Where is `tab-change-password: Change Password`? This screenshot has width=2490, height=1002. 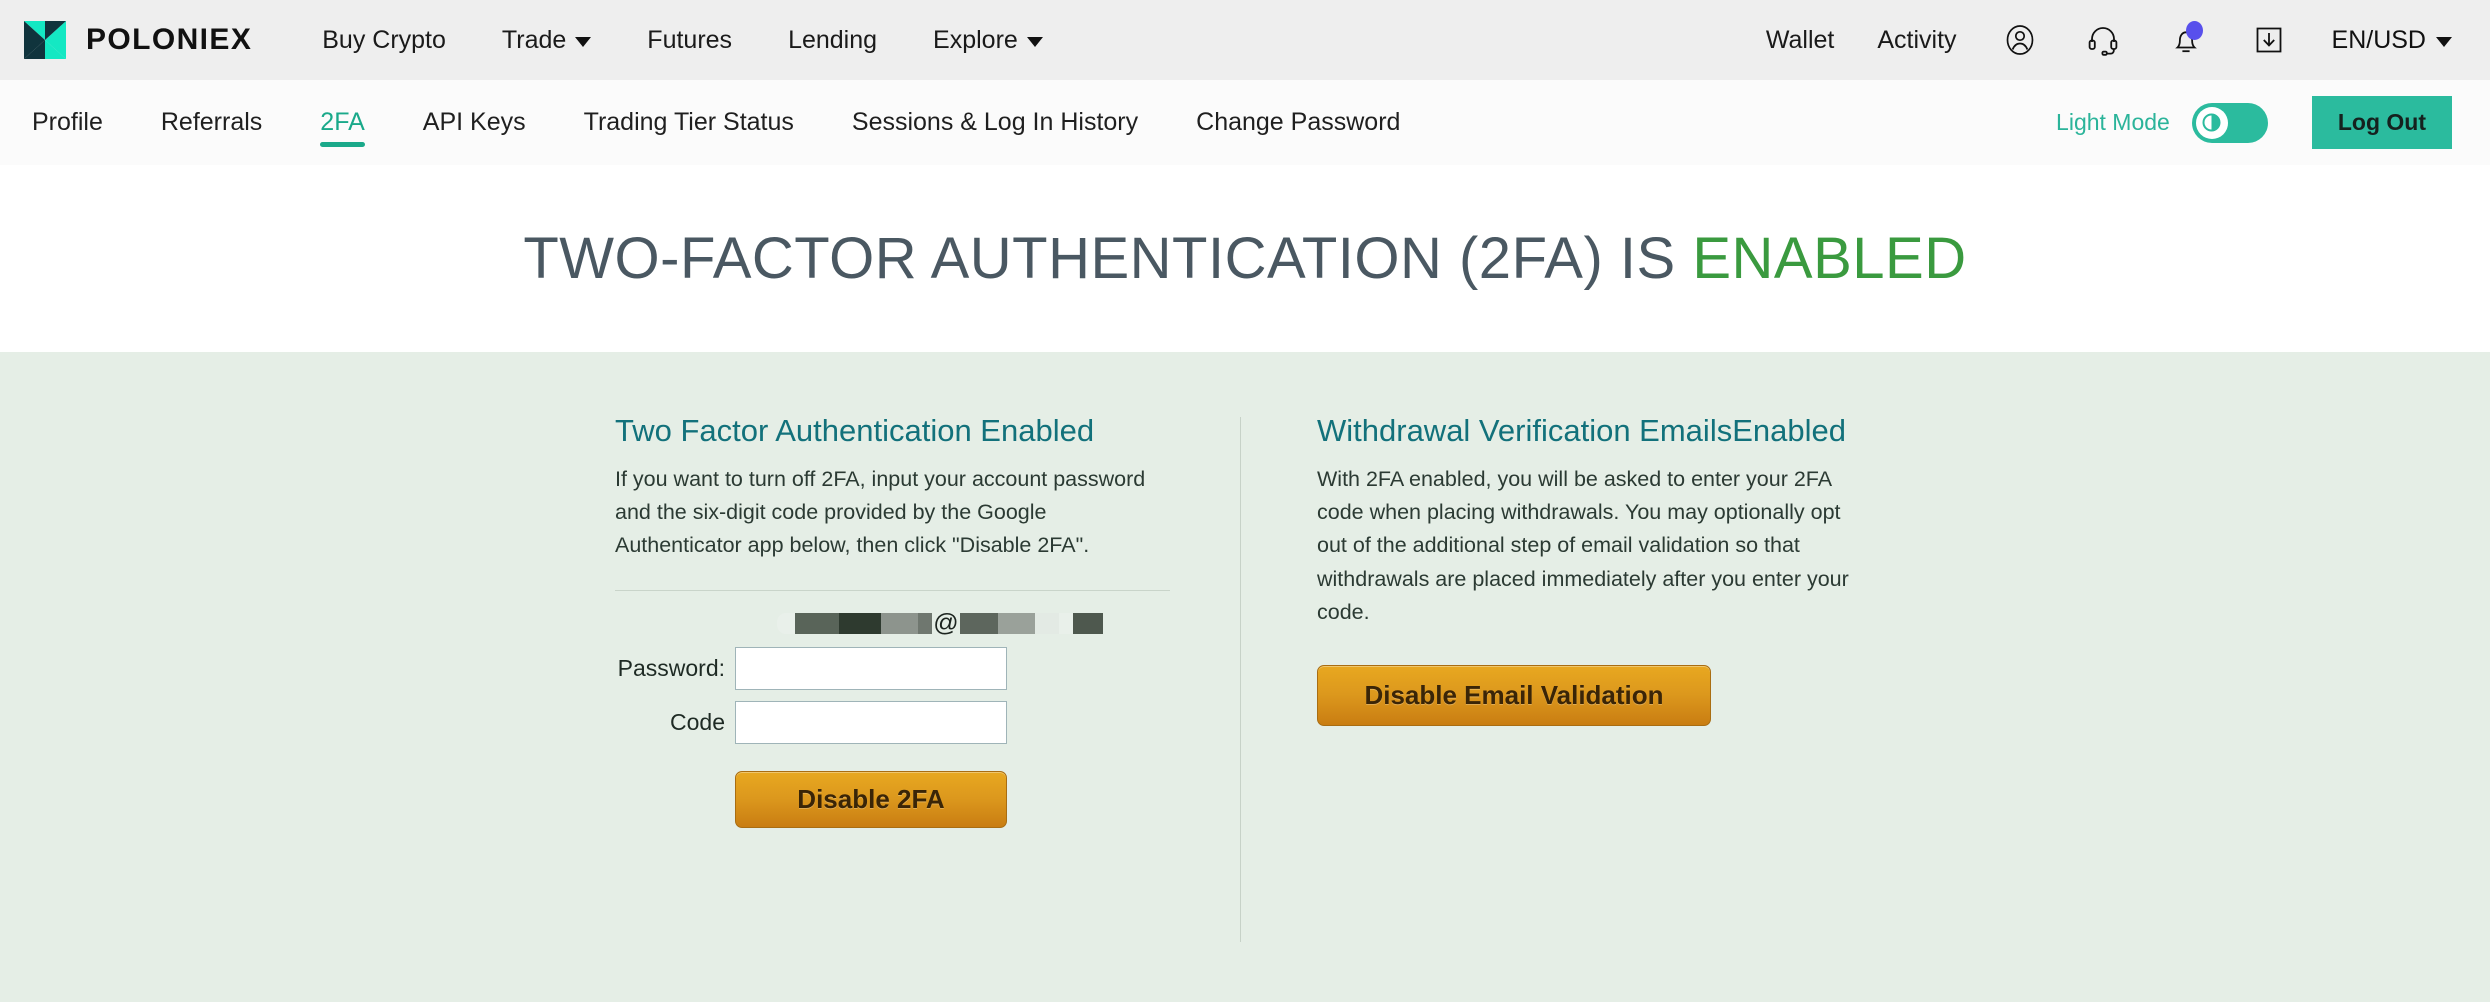
tab-change-password: Change Password is located at coordinates (1298, 122).